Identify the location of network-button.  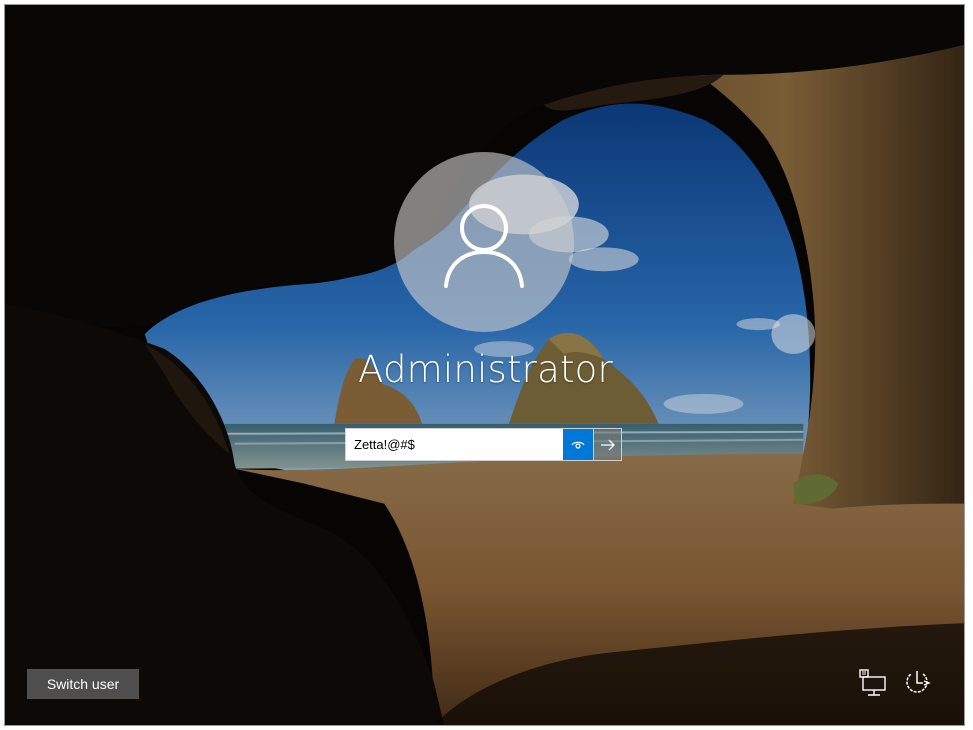
(873, 683).